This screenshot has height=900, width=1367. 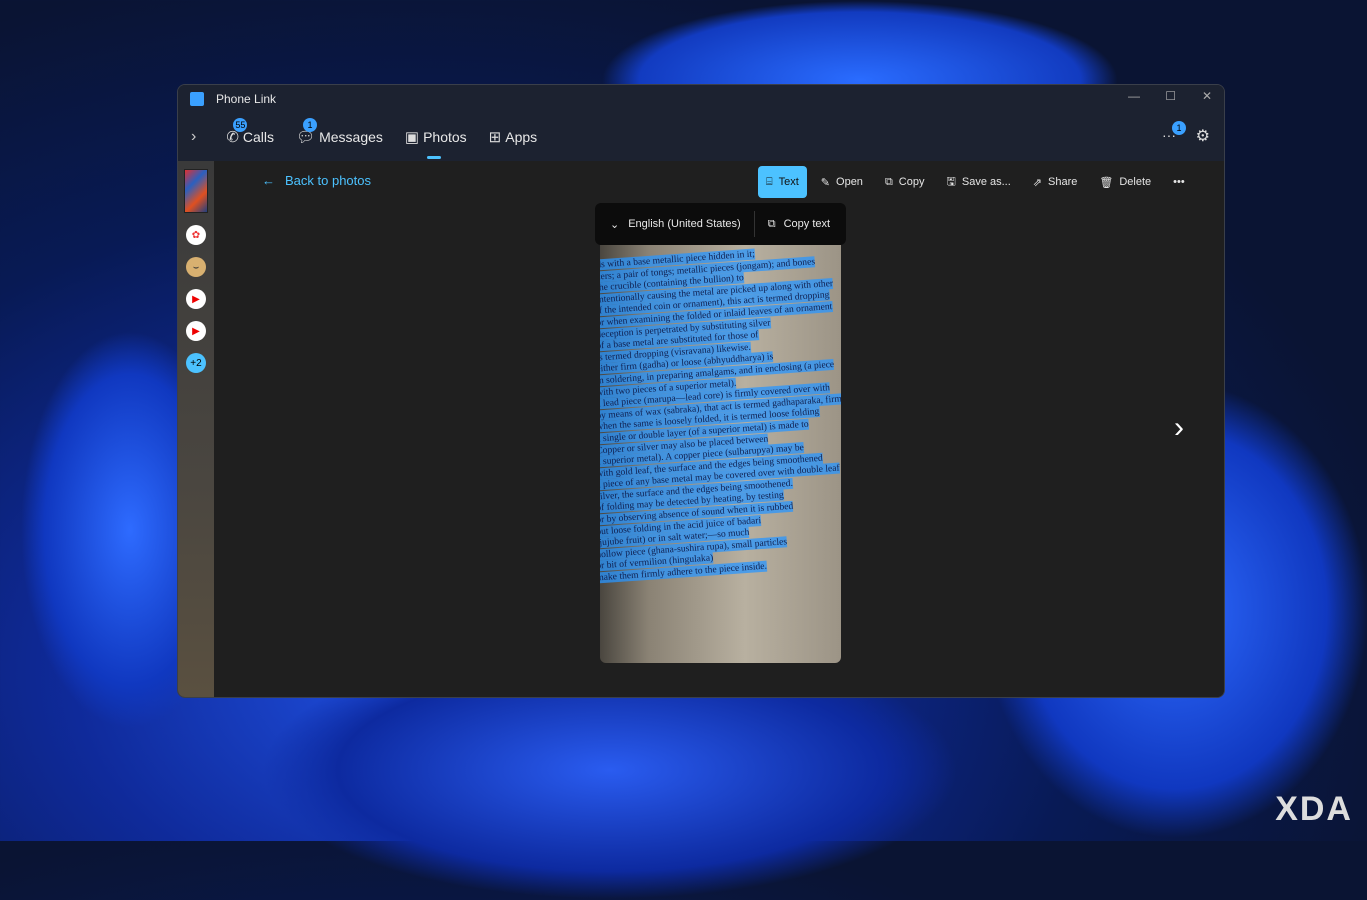 I want to click on recent-apps-sidebar: ✿ ⌣ ▶ ▶ +2, so click(x=196, y=429).